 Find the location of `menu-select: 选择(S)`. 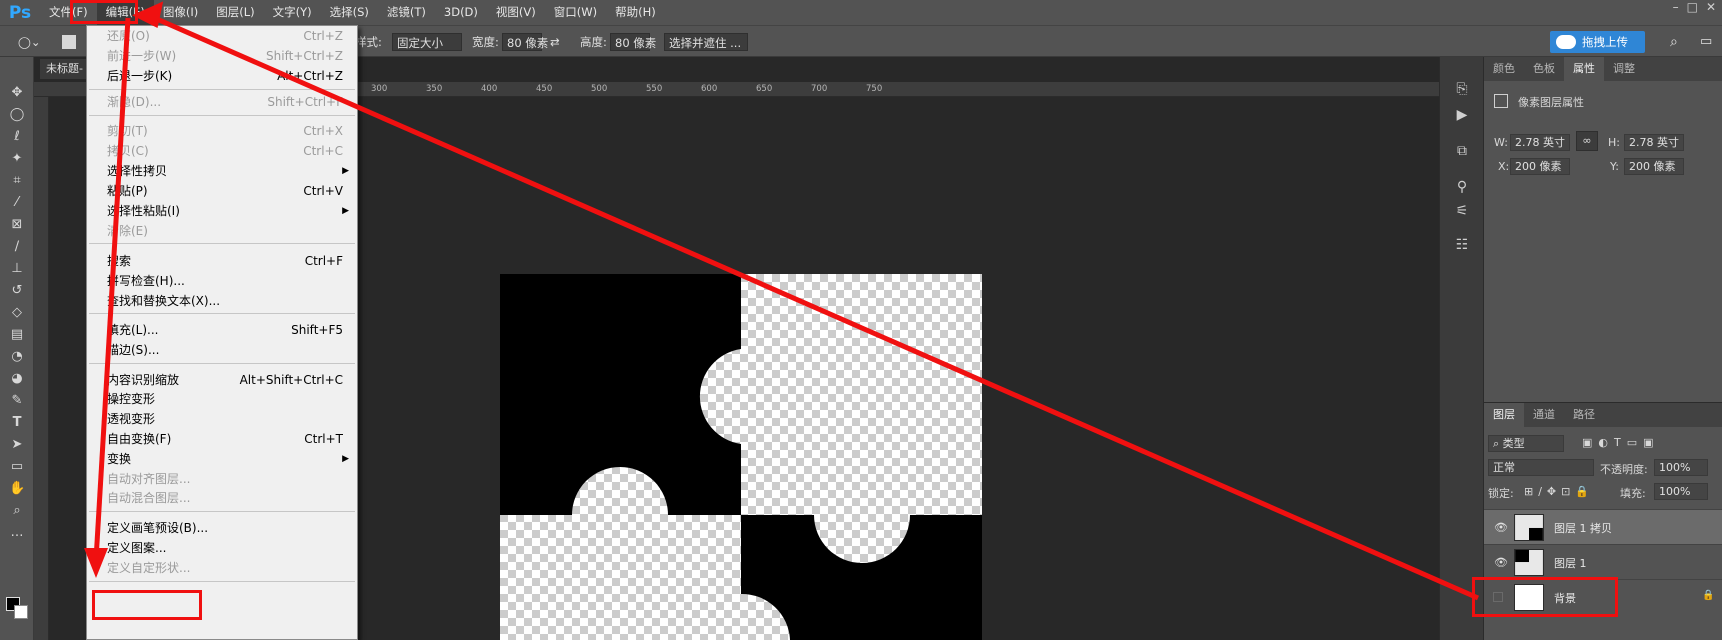

menu-select: 选择(S) is located at coordinates (349, 12).